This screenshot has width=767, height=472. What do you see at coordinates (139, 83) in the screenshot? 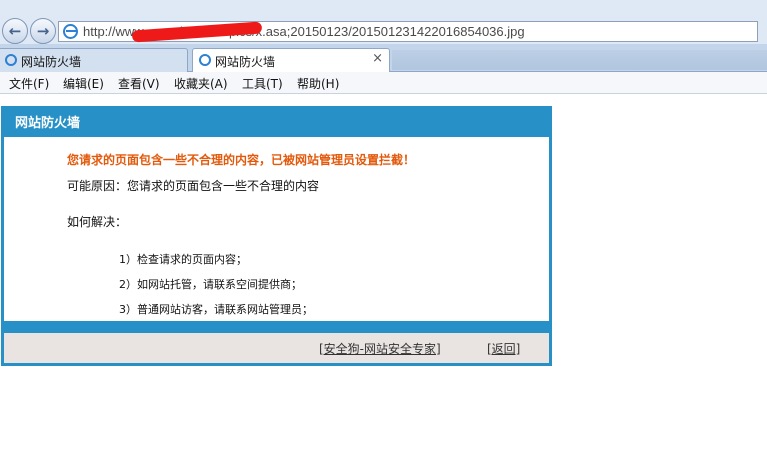
I see `menu-view: 查看(V)` at bounding box center [139, 83].